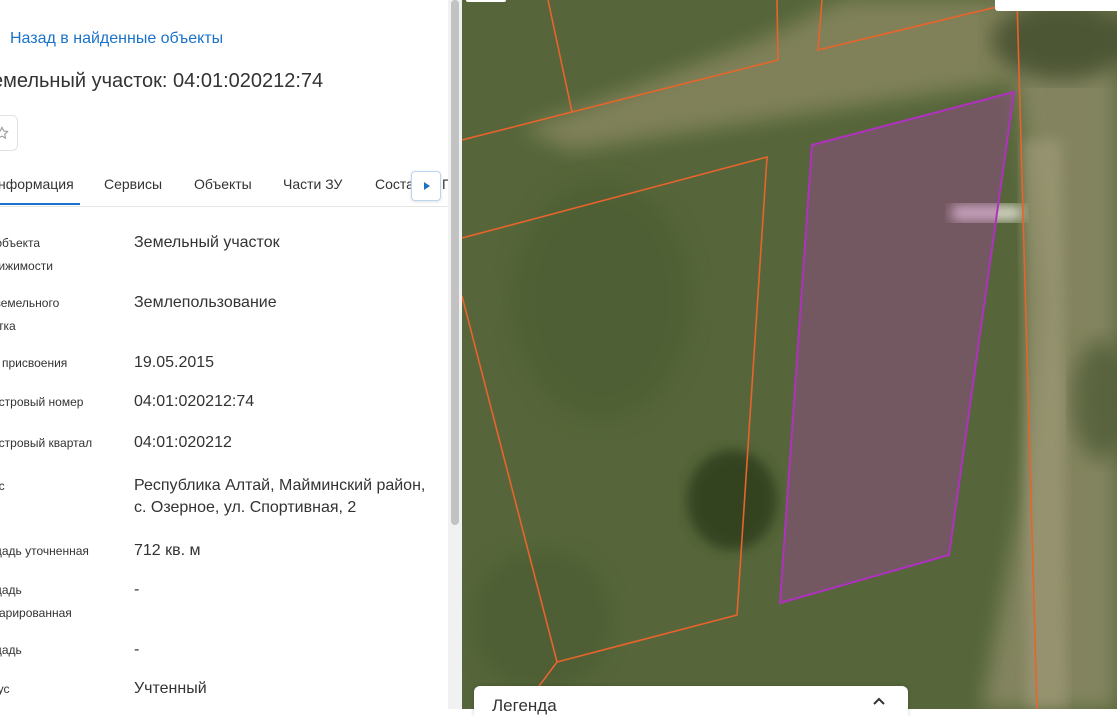 The height and width of the screenshot is (716, 1117). Describe the element at coordinates (691, 701) in the screenshot. I see `legend-panel: Легенда` at that location.